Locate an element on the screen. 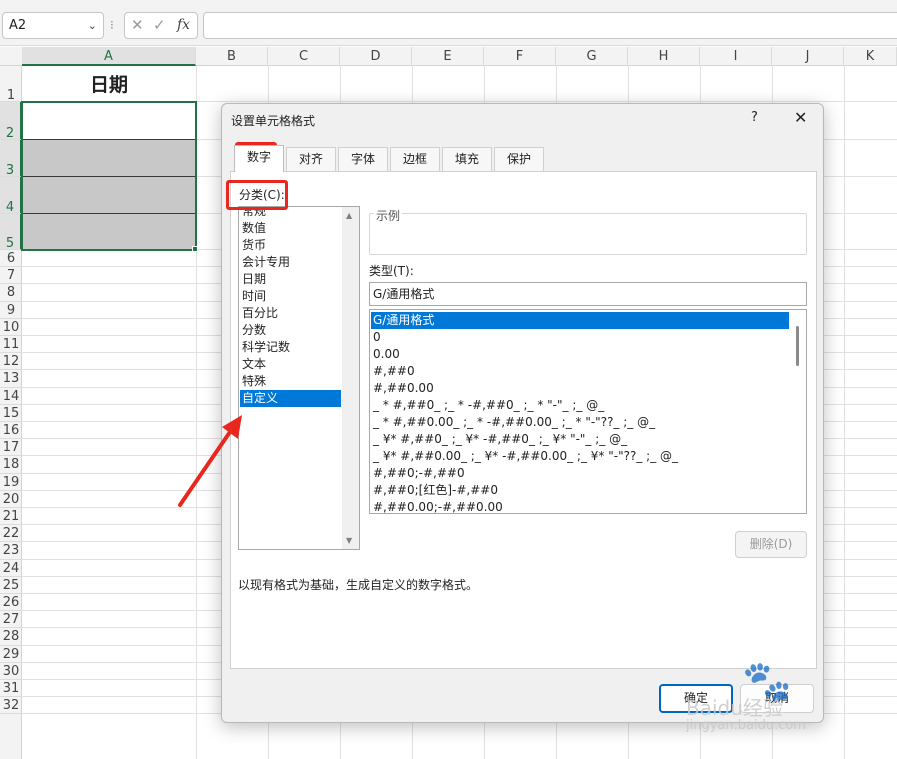 The image size is (897, 759). cell-a1: 日期 is located at coordinates (109, 84).